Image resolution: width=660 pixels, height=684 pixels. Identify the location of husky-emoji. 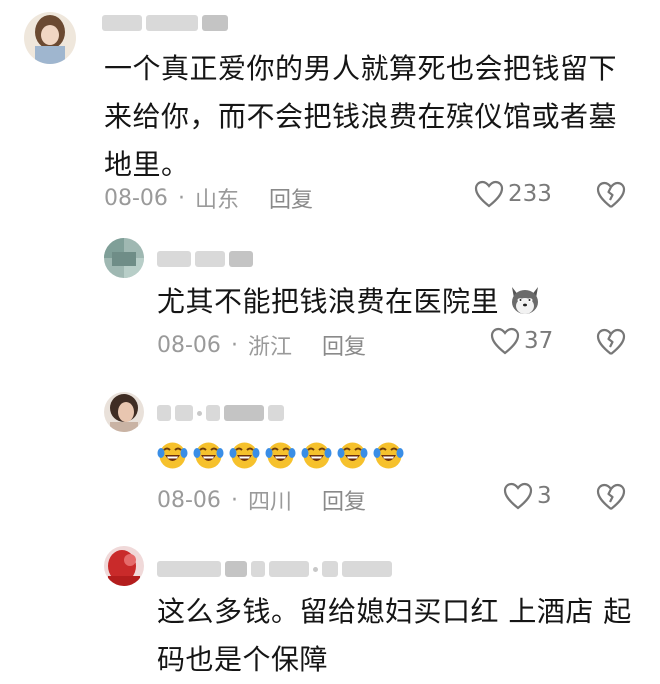
(525, 300).